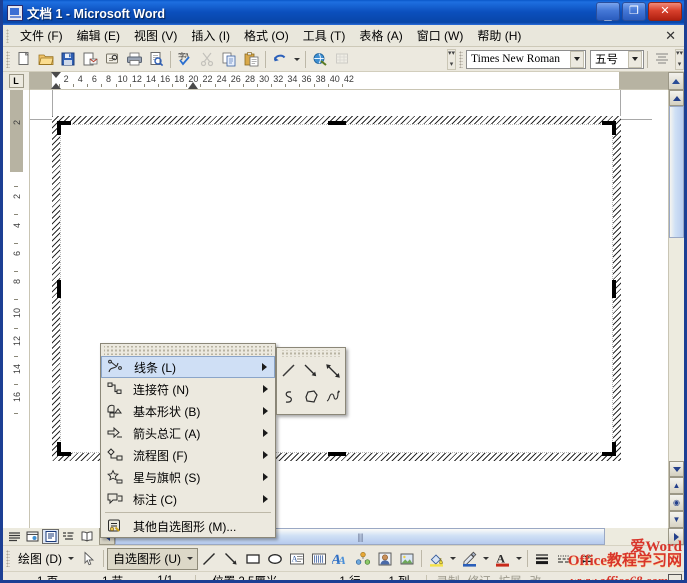 The image size is (687, 583). I want to click on menu-edit: 编辑 (E), so click(98, 35).